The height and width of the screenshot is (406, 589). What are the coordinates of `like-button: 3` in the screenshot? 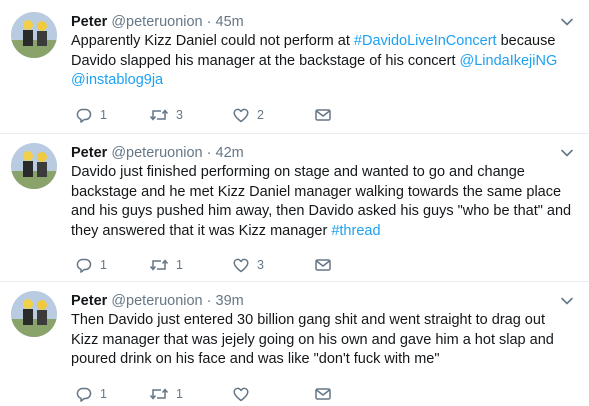 It's located at (248, 265).